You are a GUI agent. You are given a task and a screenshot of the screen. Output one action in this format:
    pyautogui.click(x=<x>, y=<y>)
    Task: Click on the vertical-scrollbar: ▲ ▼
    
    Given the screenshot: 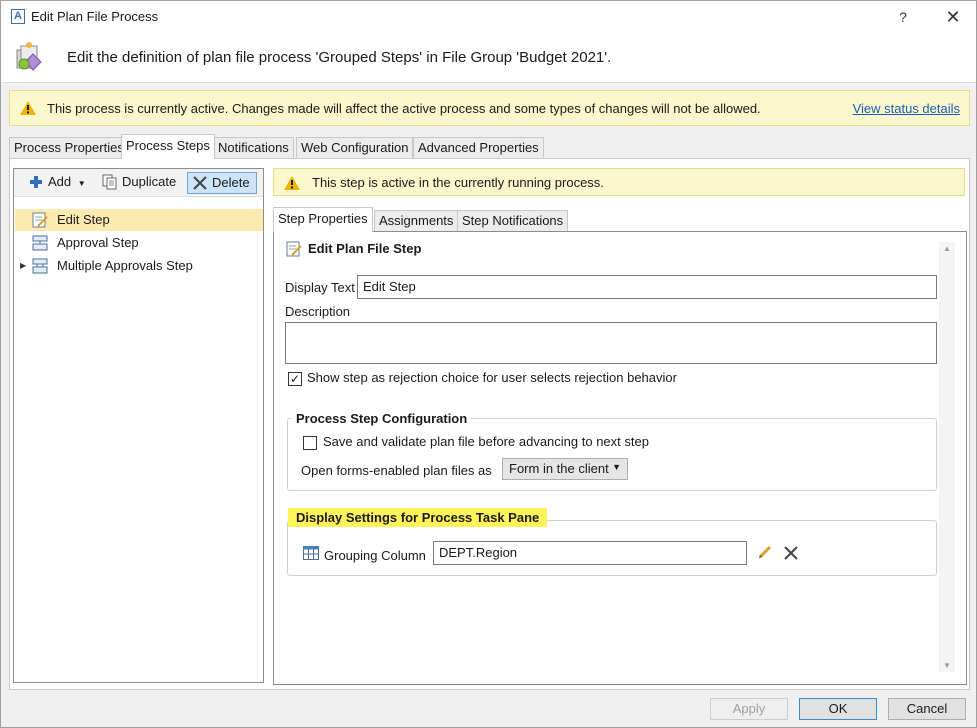 What is the action you would take?
    pyautogui.click(x=947, y=457)
    